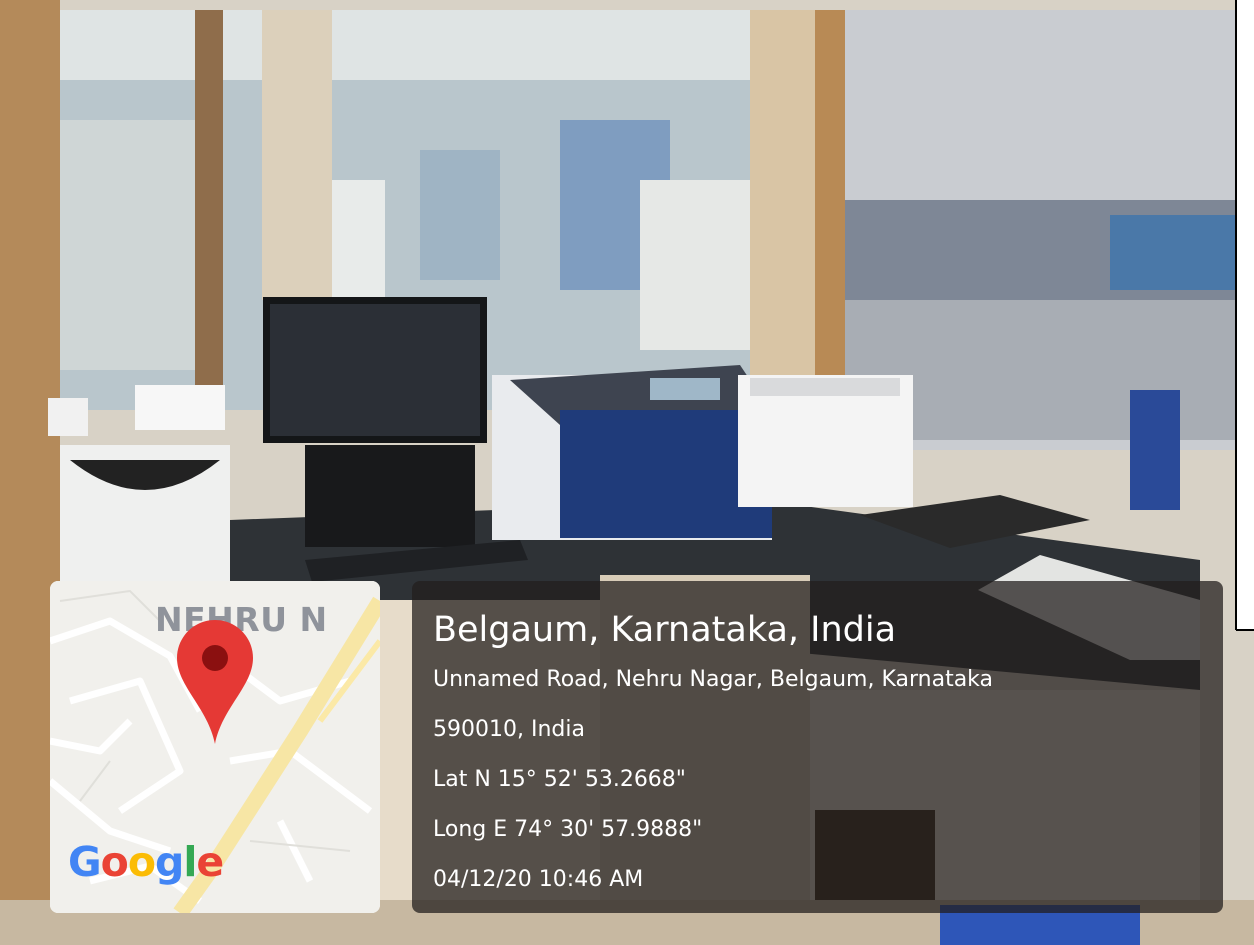 The height and width of the screenshot is (945, 1254). Describe the element at coordinates (85, 862) in the screenshot. I see `google-logo-letter: G` at that location.